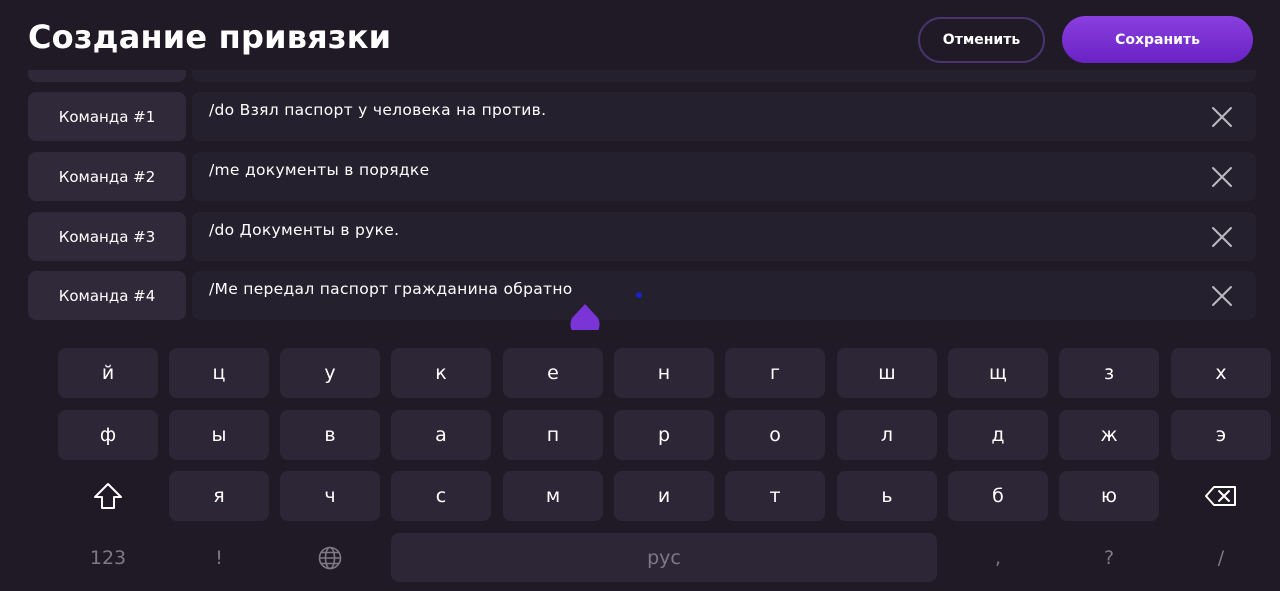 The height and width of the screenshot is (591, 1280). What do you see at coordinates (107, 176) in the screenshot?
I see `command-label: Команда #2` at bounding box center [107, 176].